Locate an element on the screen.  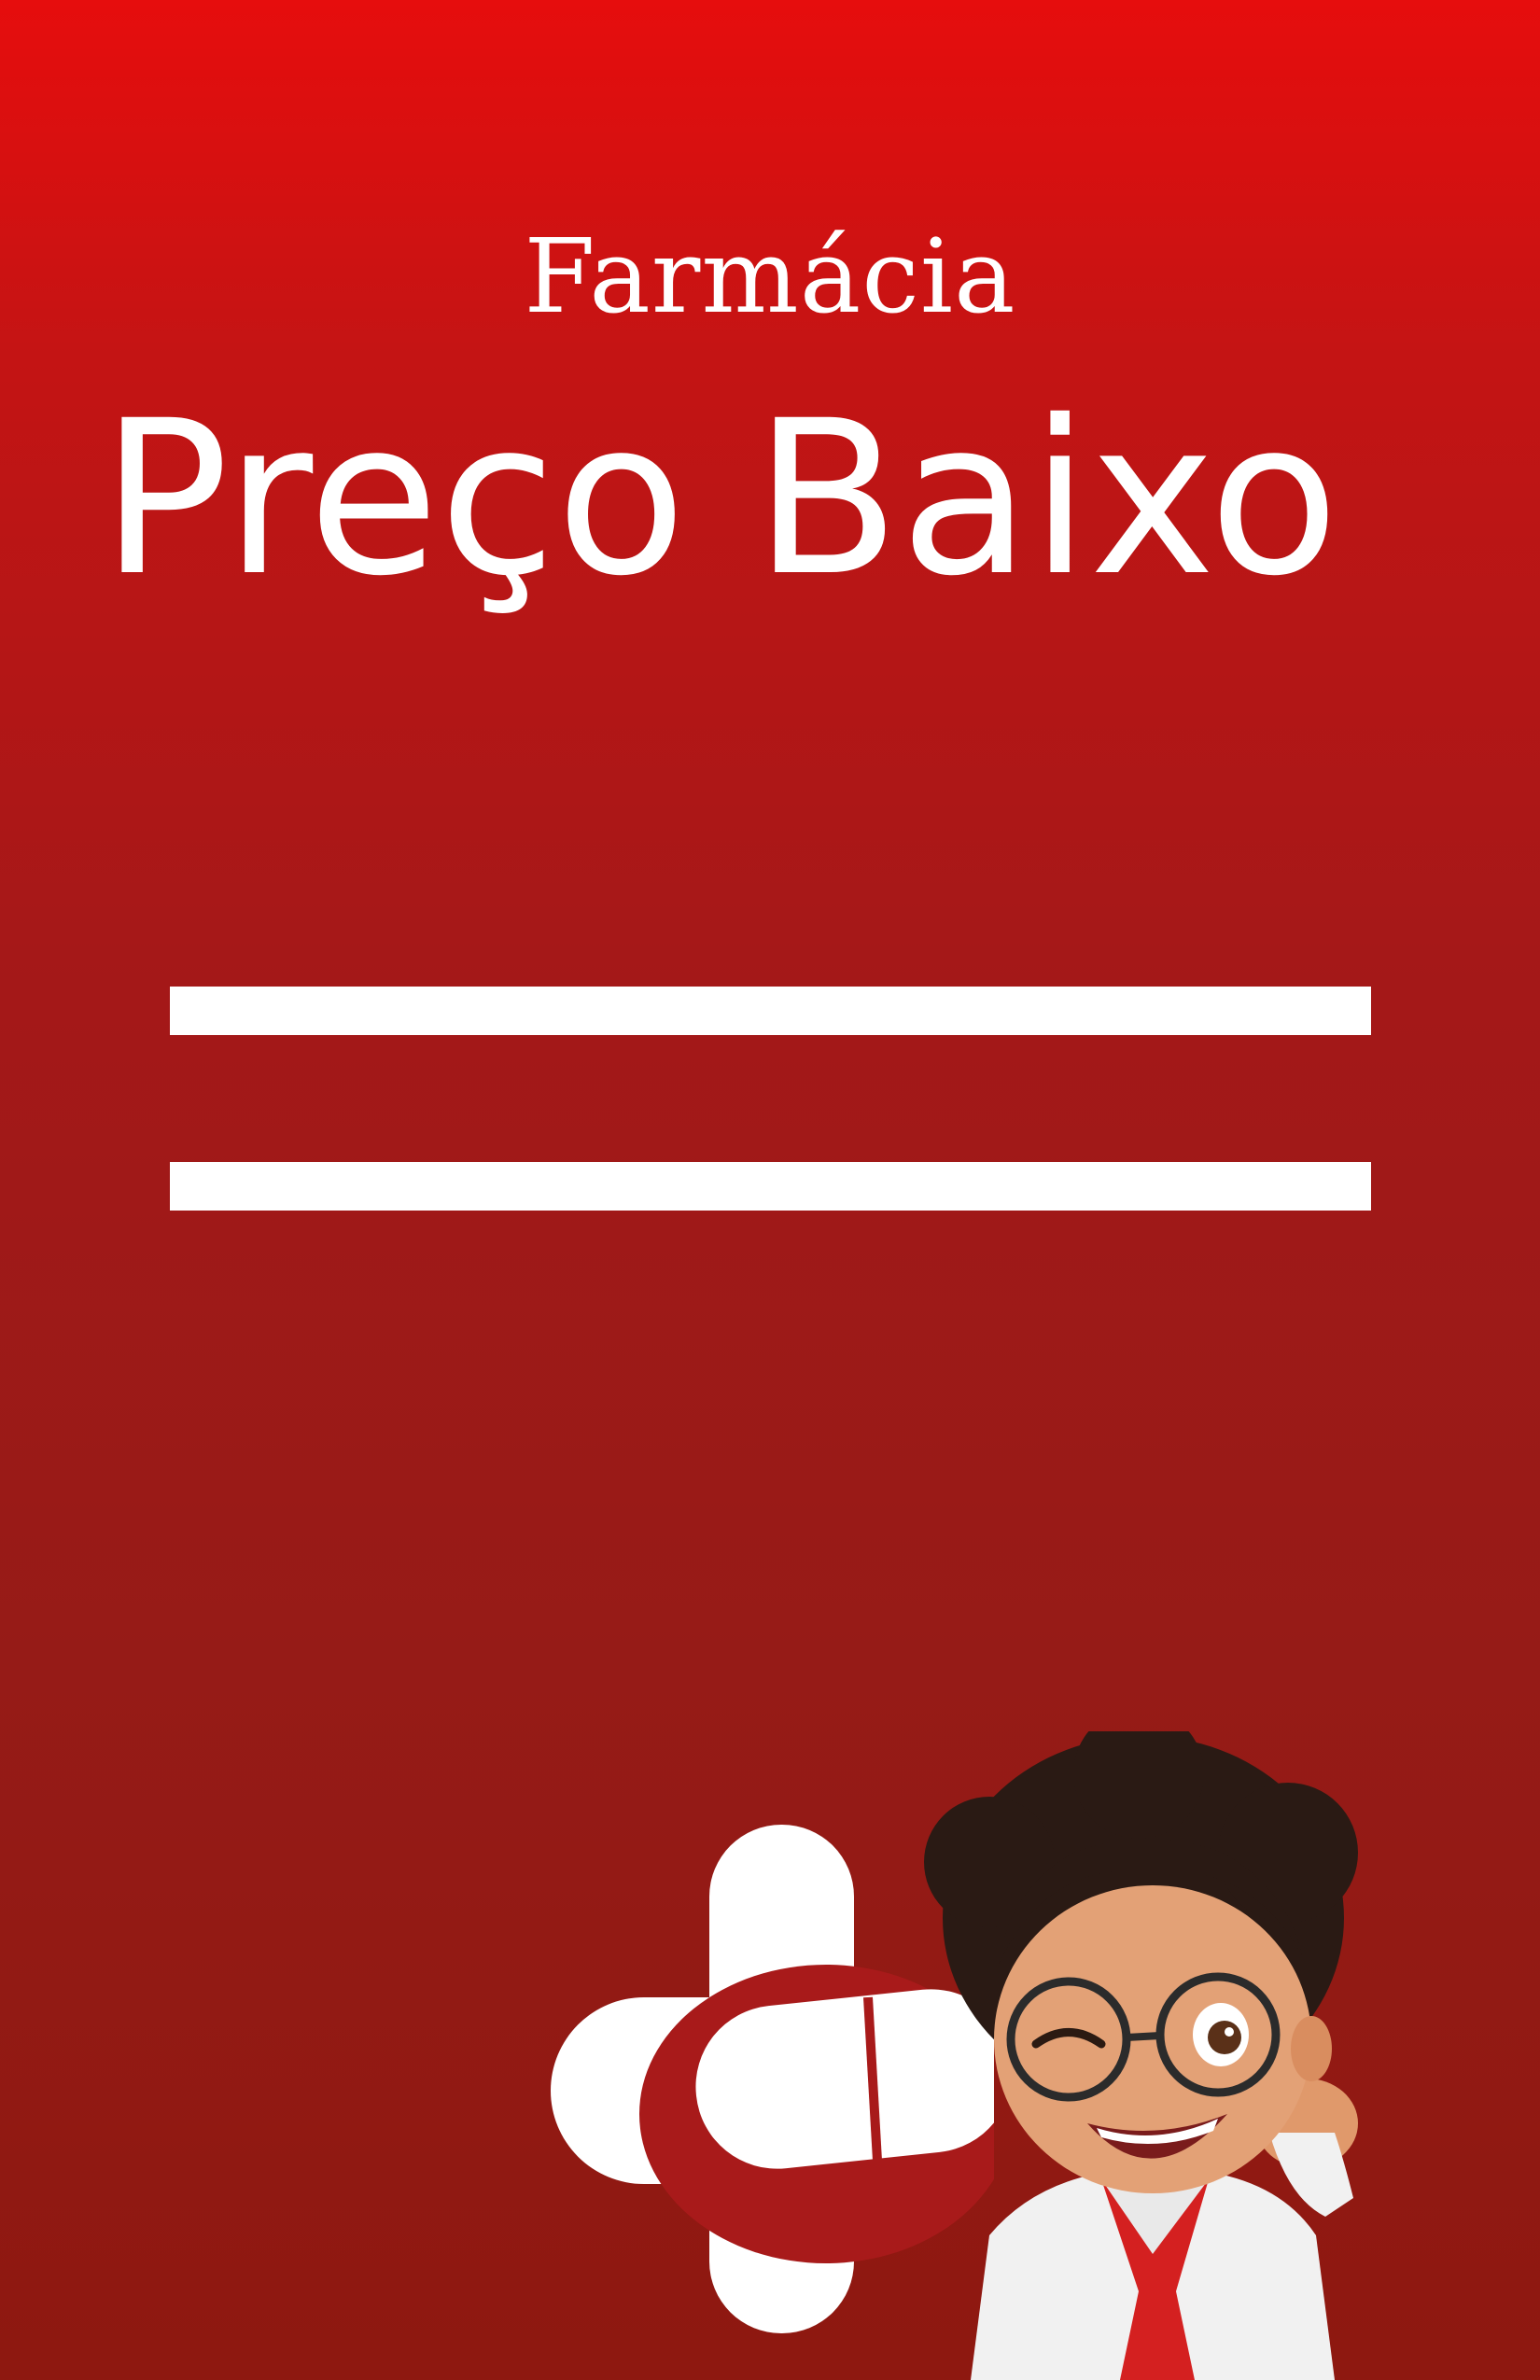
brand-eyebrow: Farmácia is located at coordinates (770, 276).